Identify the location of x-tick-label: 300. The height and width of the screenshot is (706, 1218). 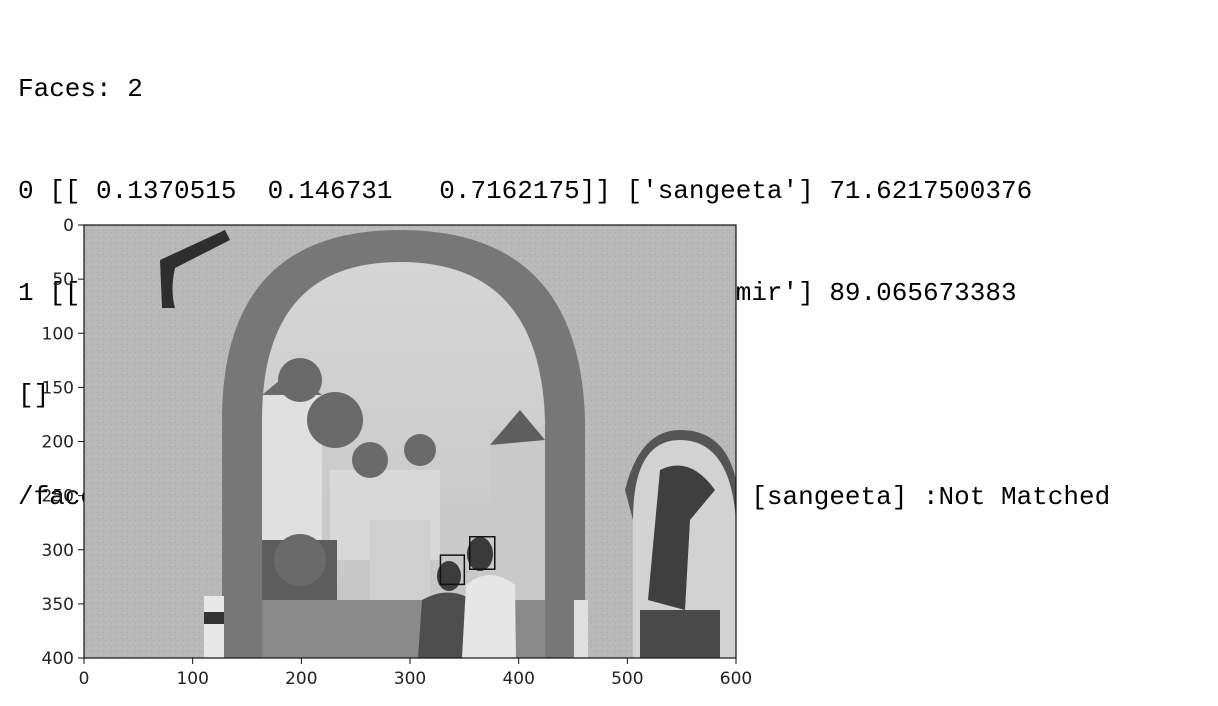
(410, 679).